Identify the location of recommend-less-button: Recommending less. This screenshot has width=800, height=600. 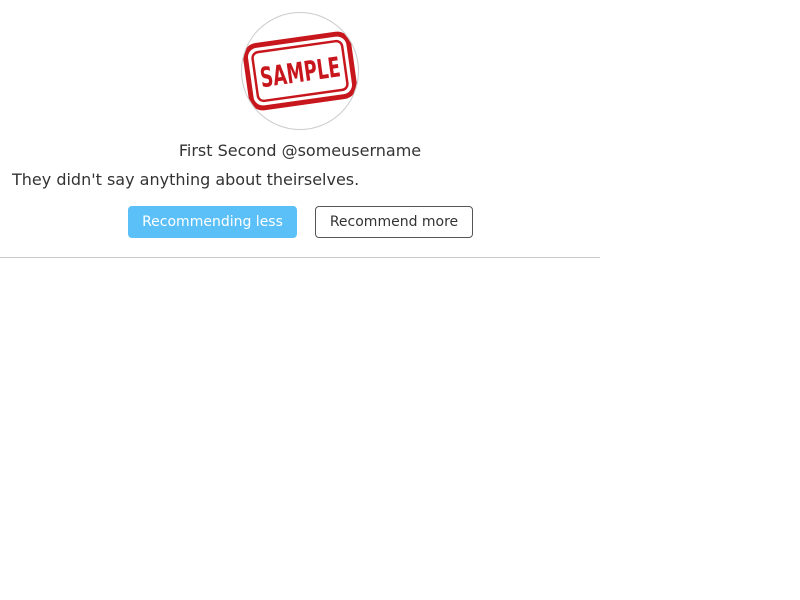
(212, 222).